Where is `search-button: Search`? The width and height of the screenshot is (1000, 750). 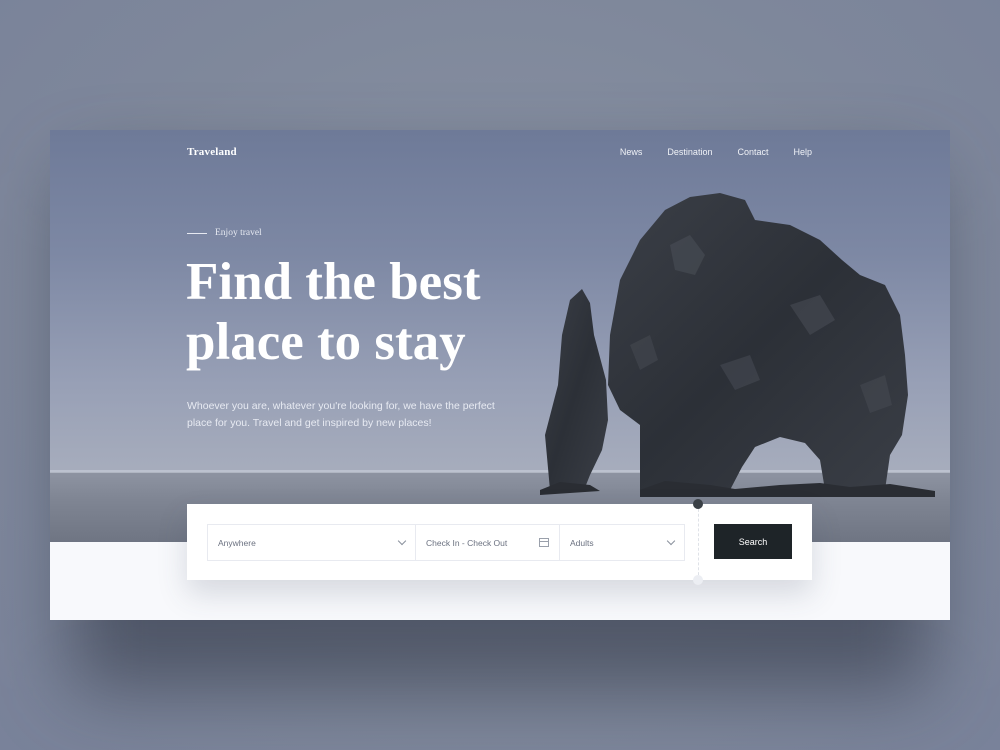 search-button: Search is located at coordinates (753, 541).